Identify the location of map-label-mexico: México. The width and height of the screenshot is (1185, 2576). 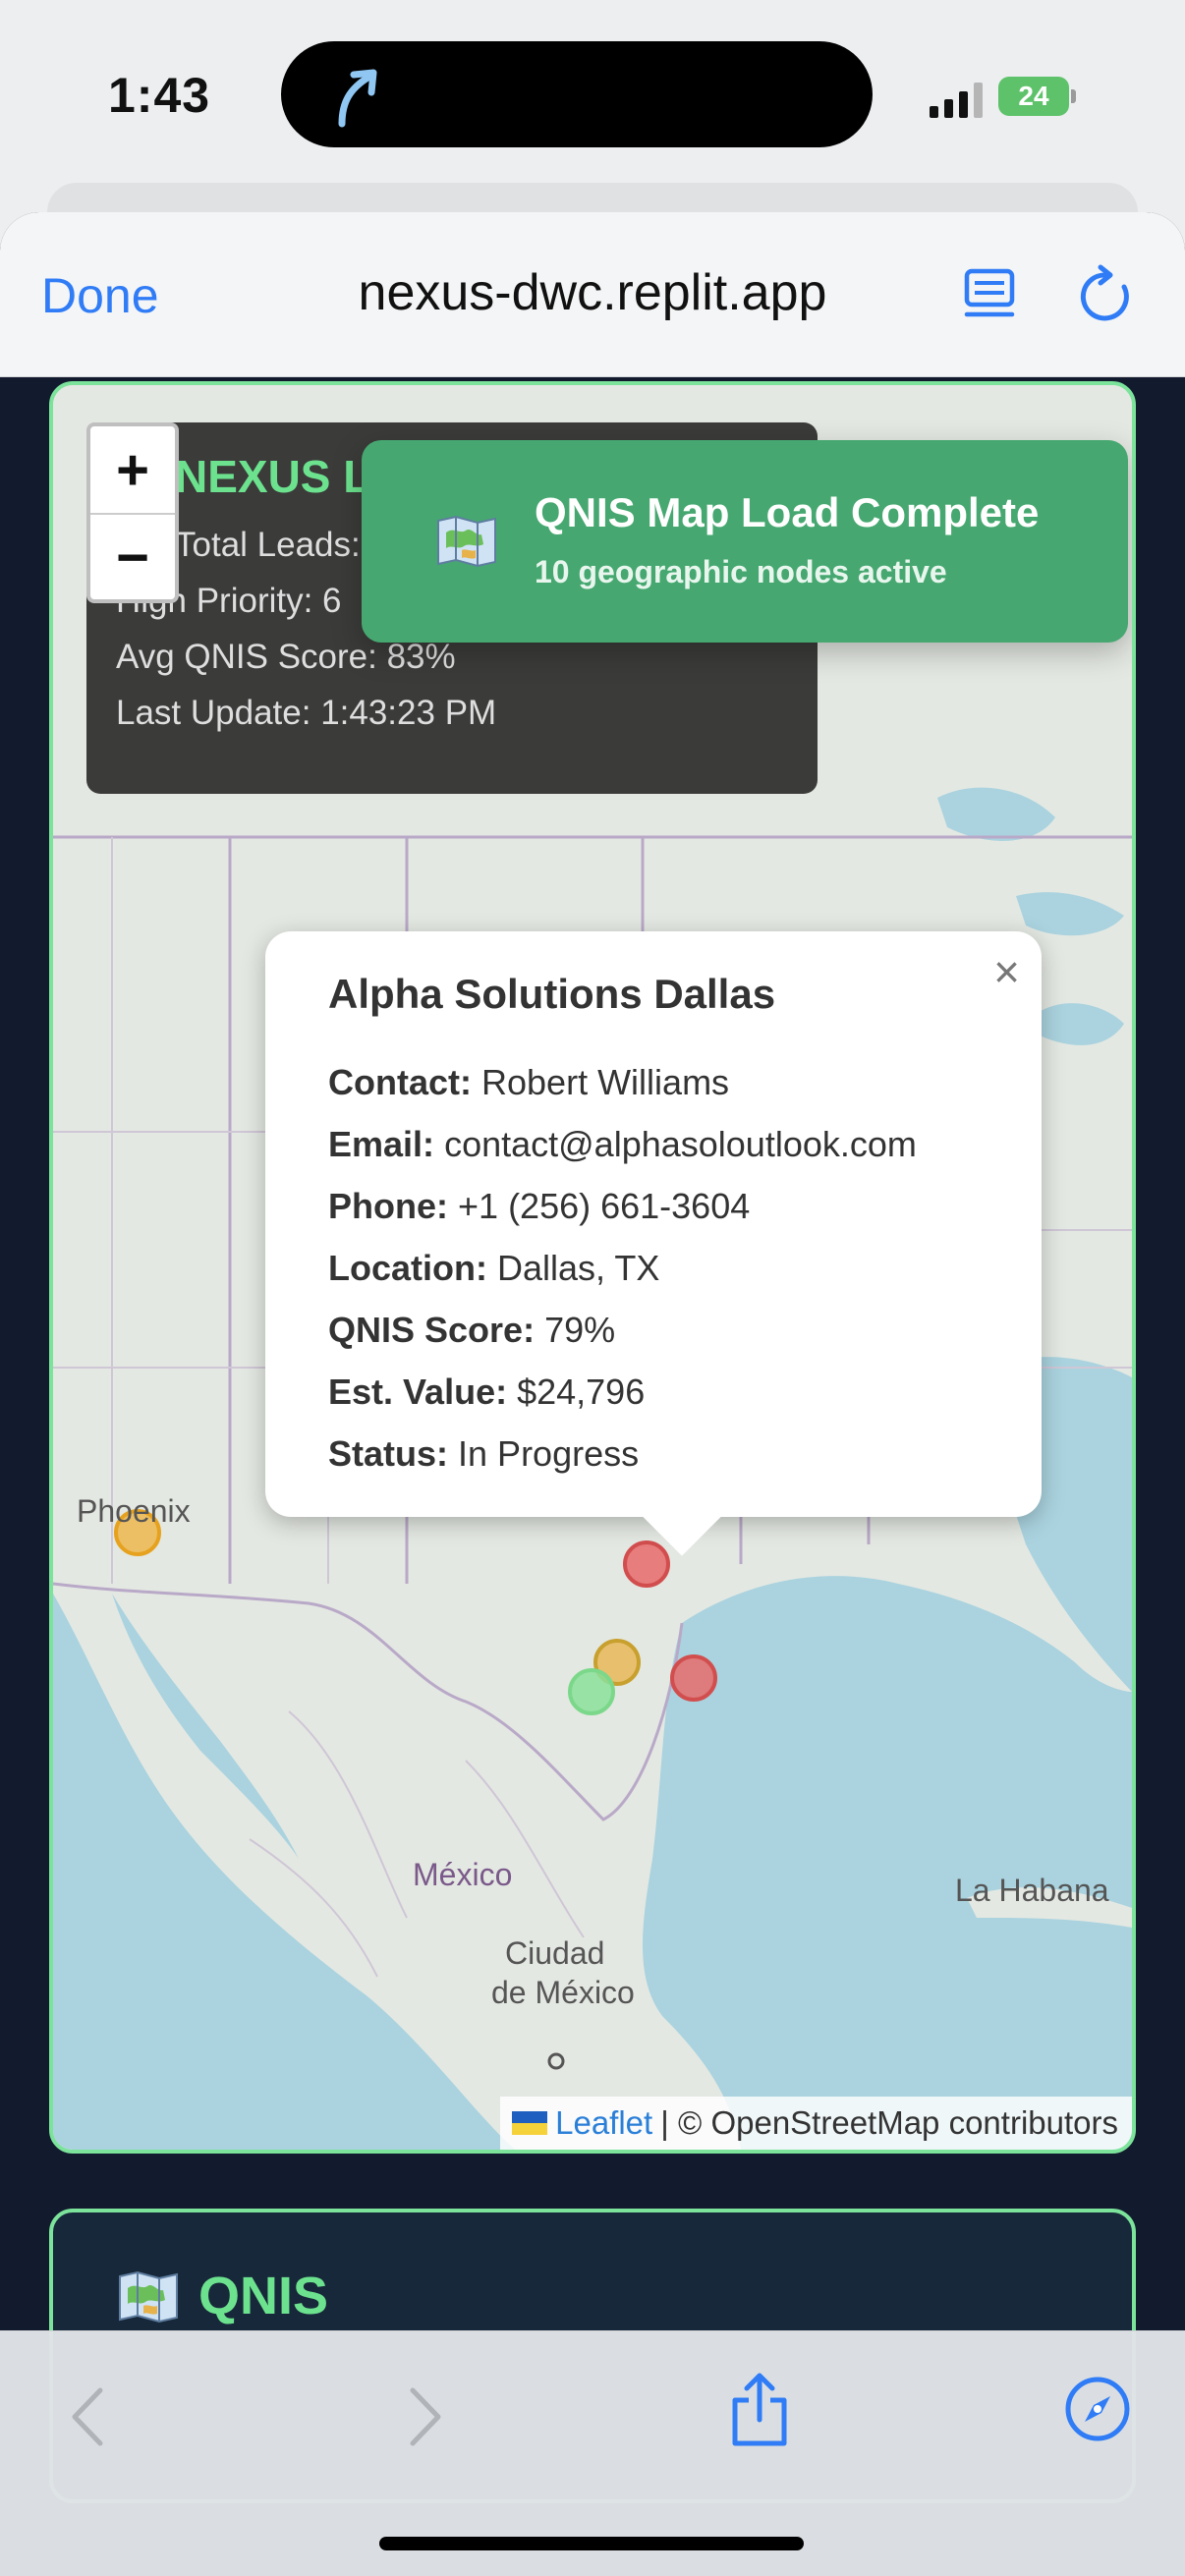
(463, 1874).